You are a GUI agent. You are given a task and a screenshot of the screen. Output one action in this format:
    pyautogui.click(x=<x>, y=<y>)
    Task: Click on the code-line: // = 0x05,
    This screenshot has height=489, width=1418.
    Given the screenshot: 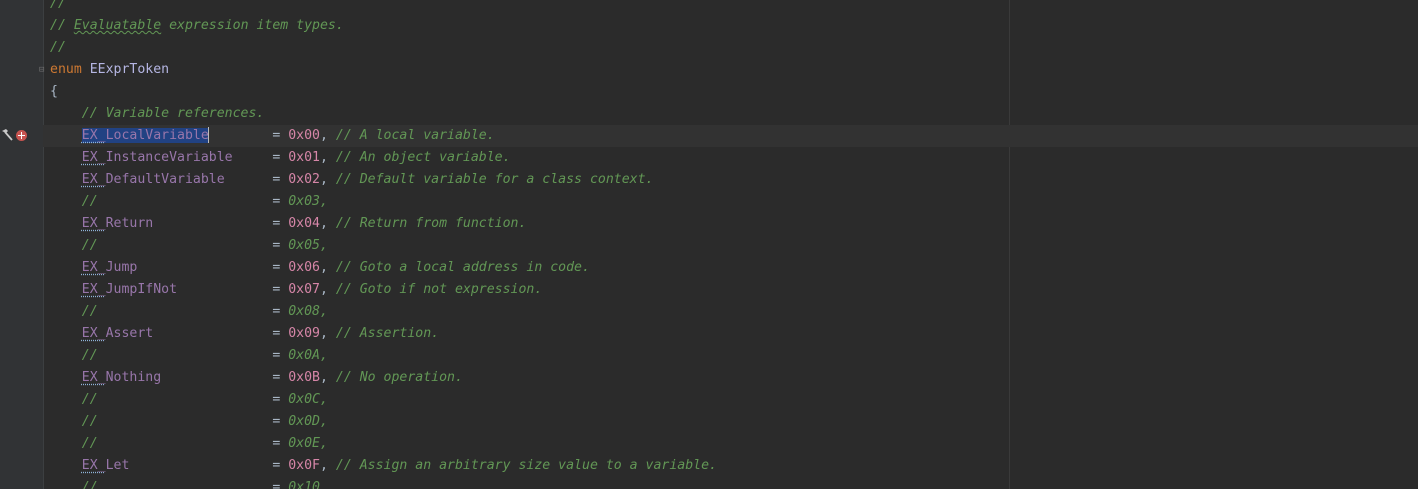 What is the action you would take?
    pyautogui.click(x=734, y=246)
    